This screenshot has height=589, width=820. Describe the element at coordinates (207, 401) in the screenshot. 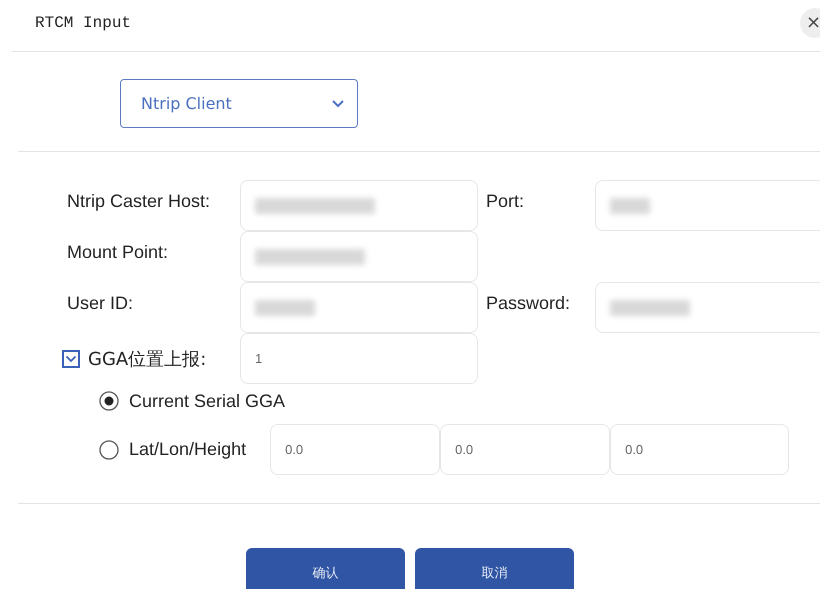

I see `radio-label: Current Serial GGA` at that location.